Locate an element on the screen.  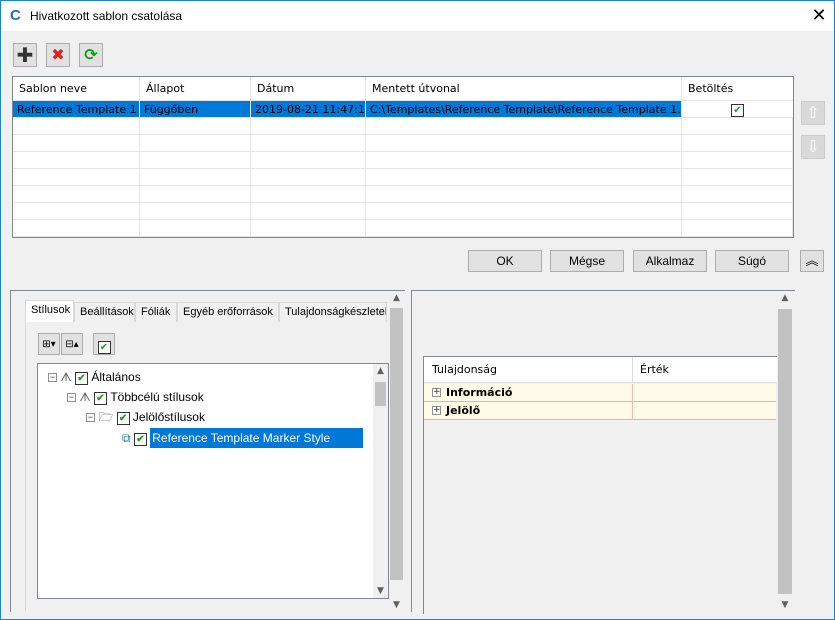
arrow-up-icon: ⇧ is located at coordinates (813, 112).